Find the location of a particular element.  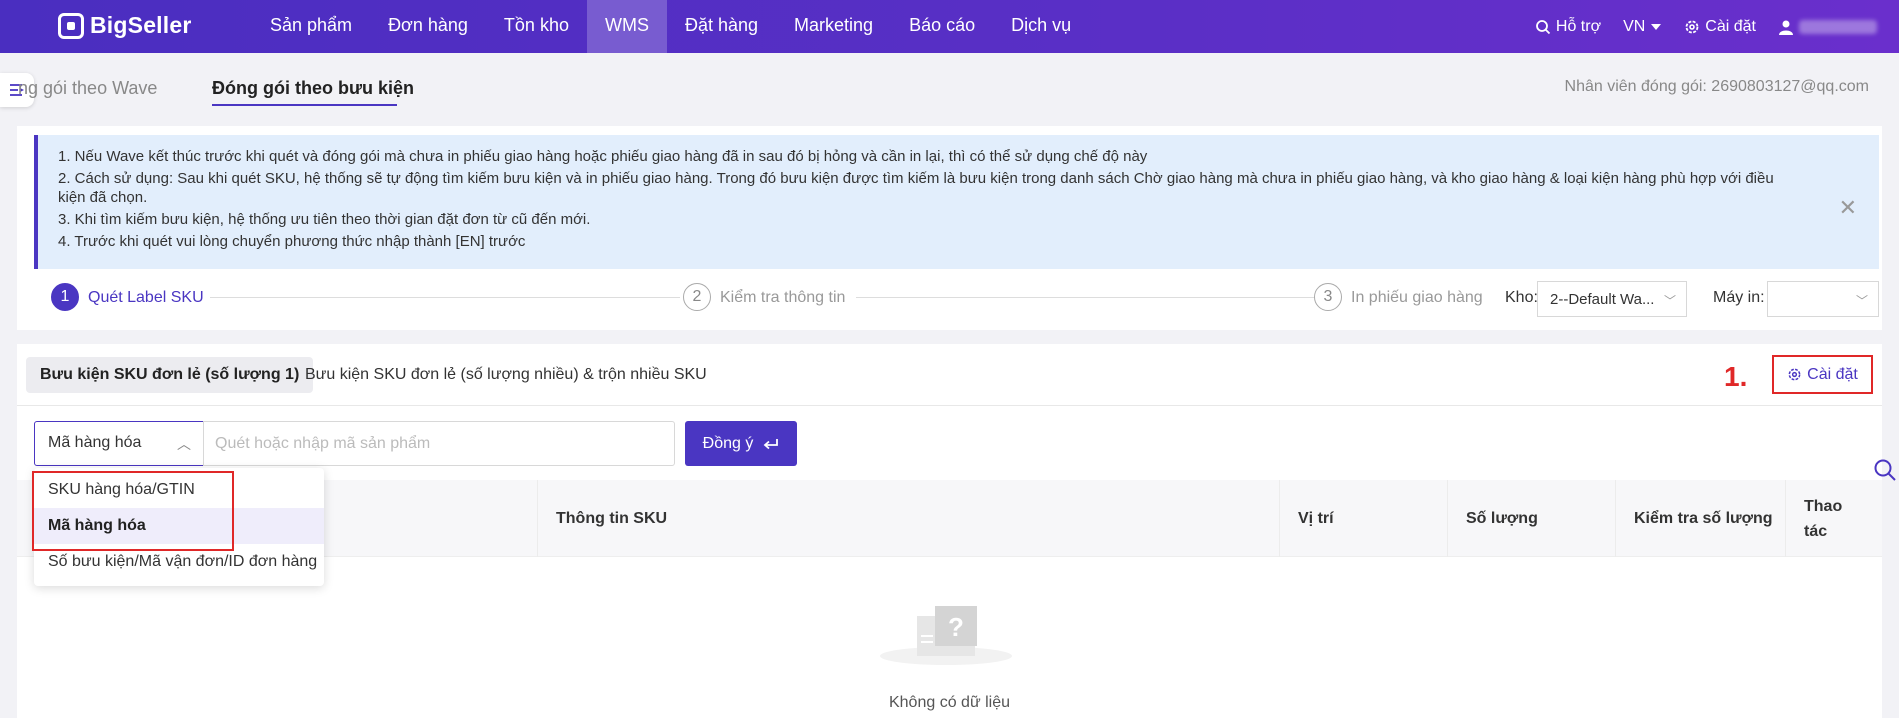

language-select: VN is located at coordinates (1642, 27).